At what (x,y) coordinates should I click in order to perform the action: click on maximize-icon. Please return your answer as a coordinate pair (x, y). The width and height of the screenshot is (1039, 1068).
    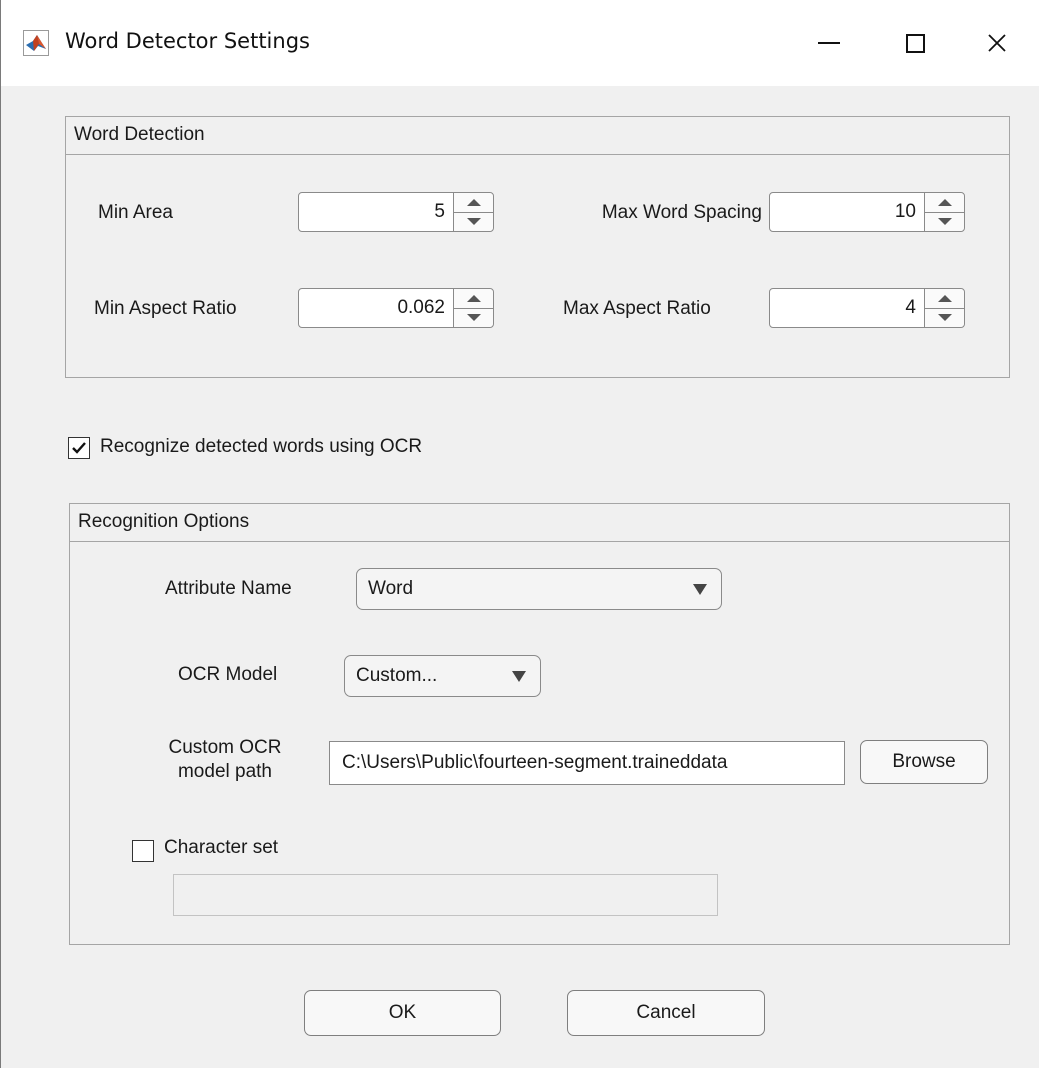
    Looking at the image, I should click on (915, 43).